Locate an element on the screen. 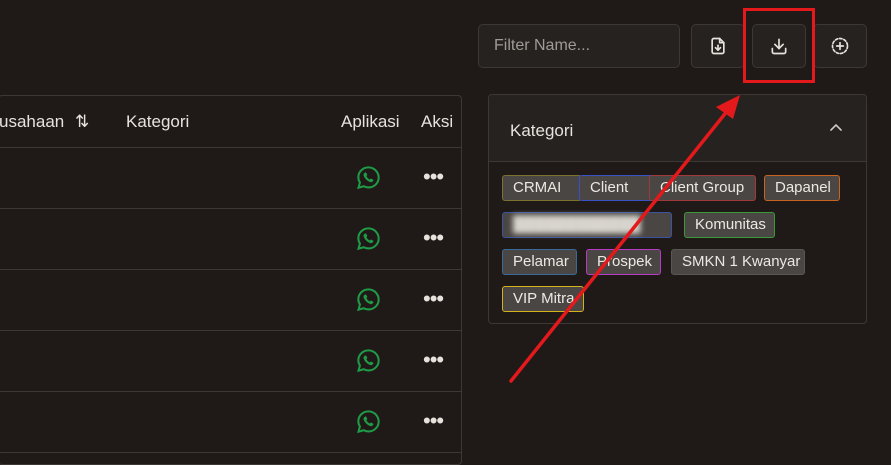  column-header-aksi: Aksi is located at coordinates (437, 121).